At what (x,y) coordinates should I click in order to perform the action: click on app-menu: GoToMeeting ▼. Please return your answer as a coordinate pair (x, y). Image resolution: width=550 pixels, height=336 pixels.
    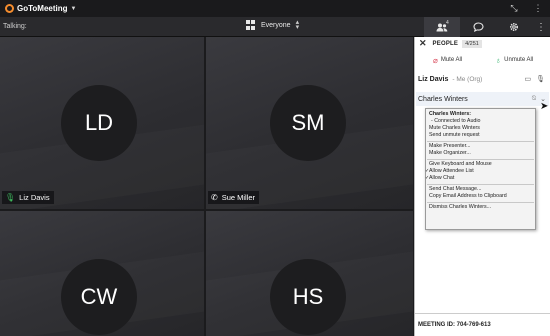
    Looking at the image, I should click on (40, 8).